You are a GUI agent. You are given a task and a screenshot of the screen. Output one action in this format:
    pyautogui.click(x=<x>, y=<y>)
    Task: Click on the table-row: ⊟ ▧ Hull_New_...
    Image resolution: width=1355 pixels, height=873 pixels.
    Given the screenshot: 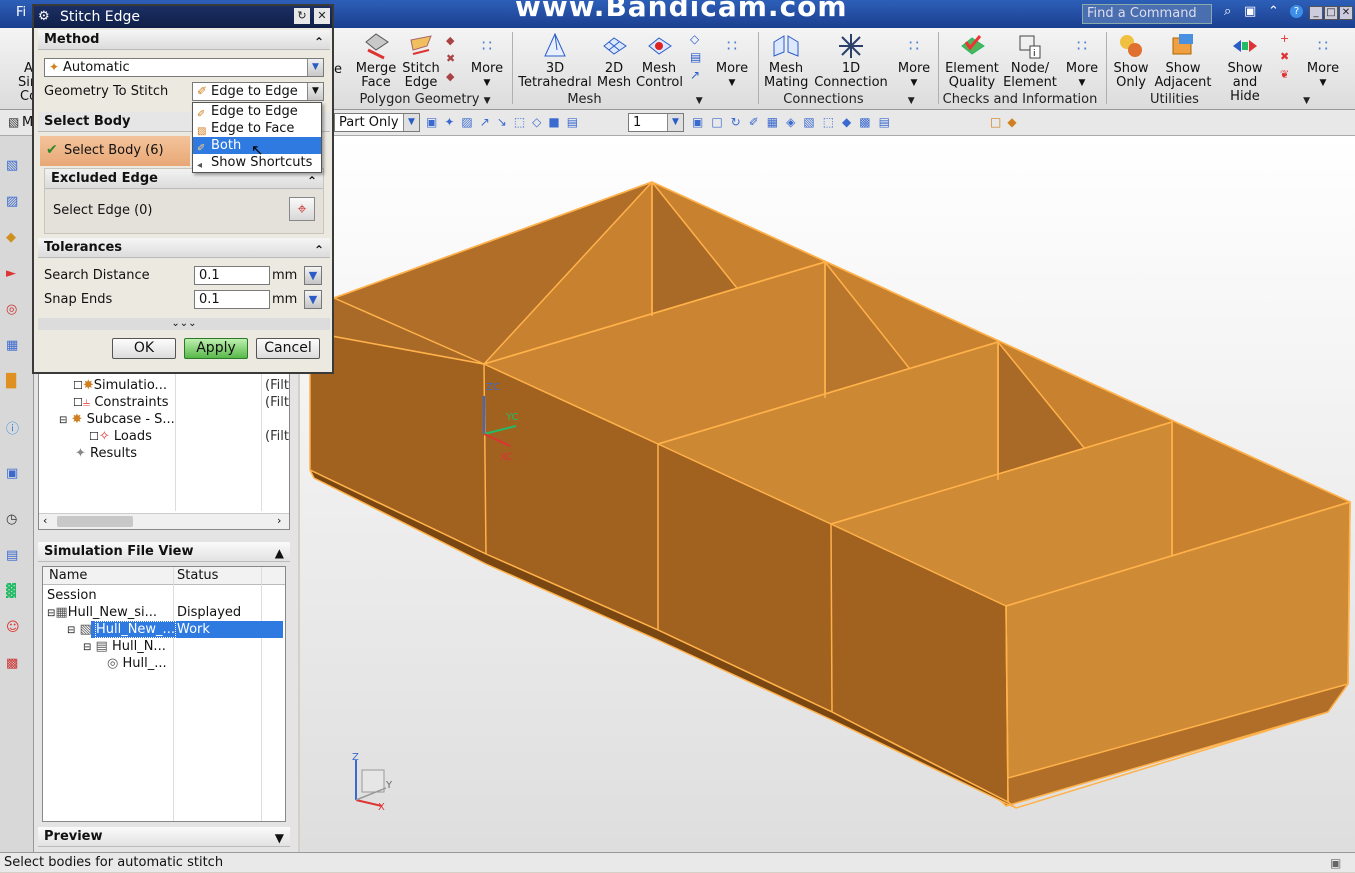 What is the action you would take?
    pyautogui.click(x=121, y=629)
    